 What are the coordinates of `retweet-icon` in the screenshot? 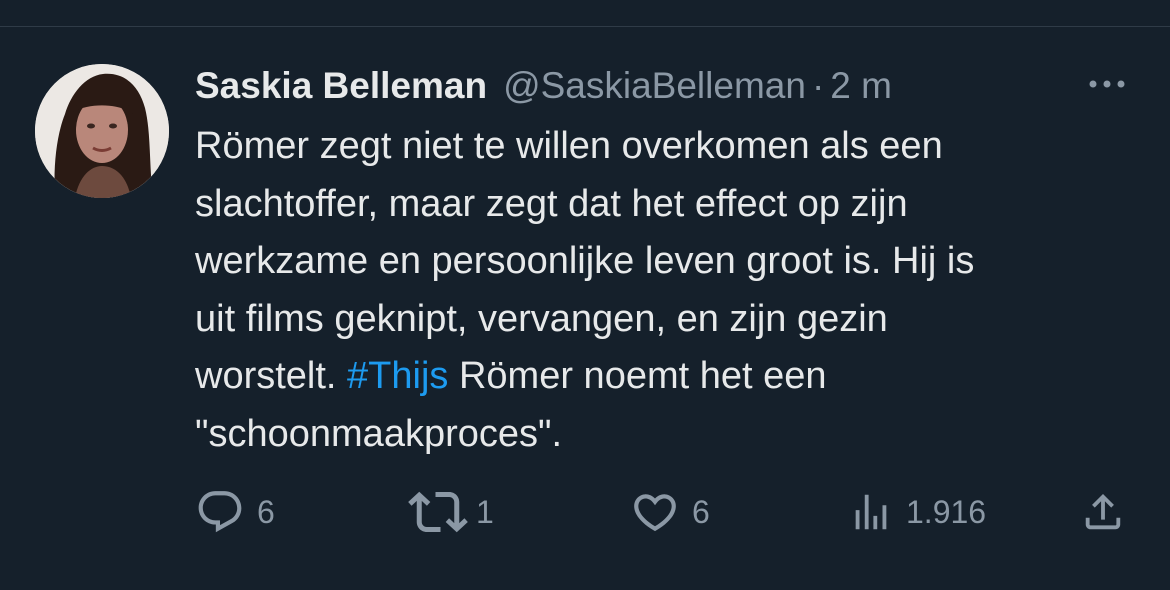 It's located at (438, 512).